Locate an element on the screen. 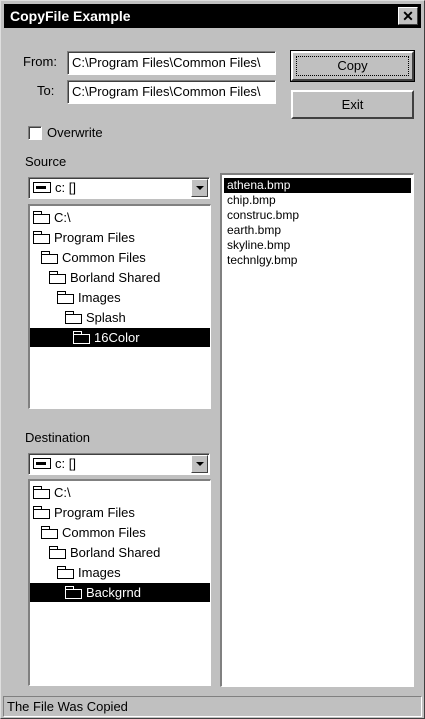 This screenshot has height=719, width=425. exit-button-label: Exit is located at coordinates (352, 104).